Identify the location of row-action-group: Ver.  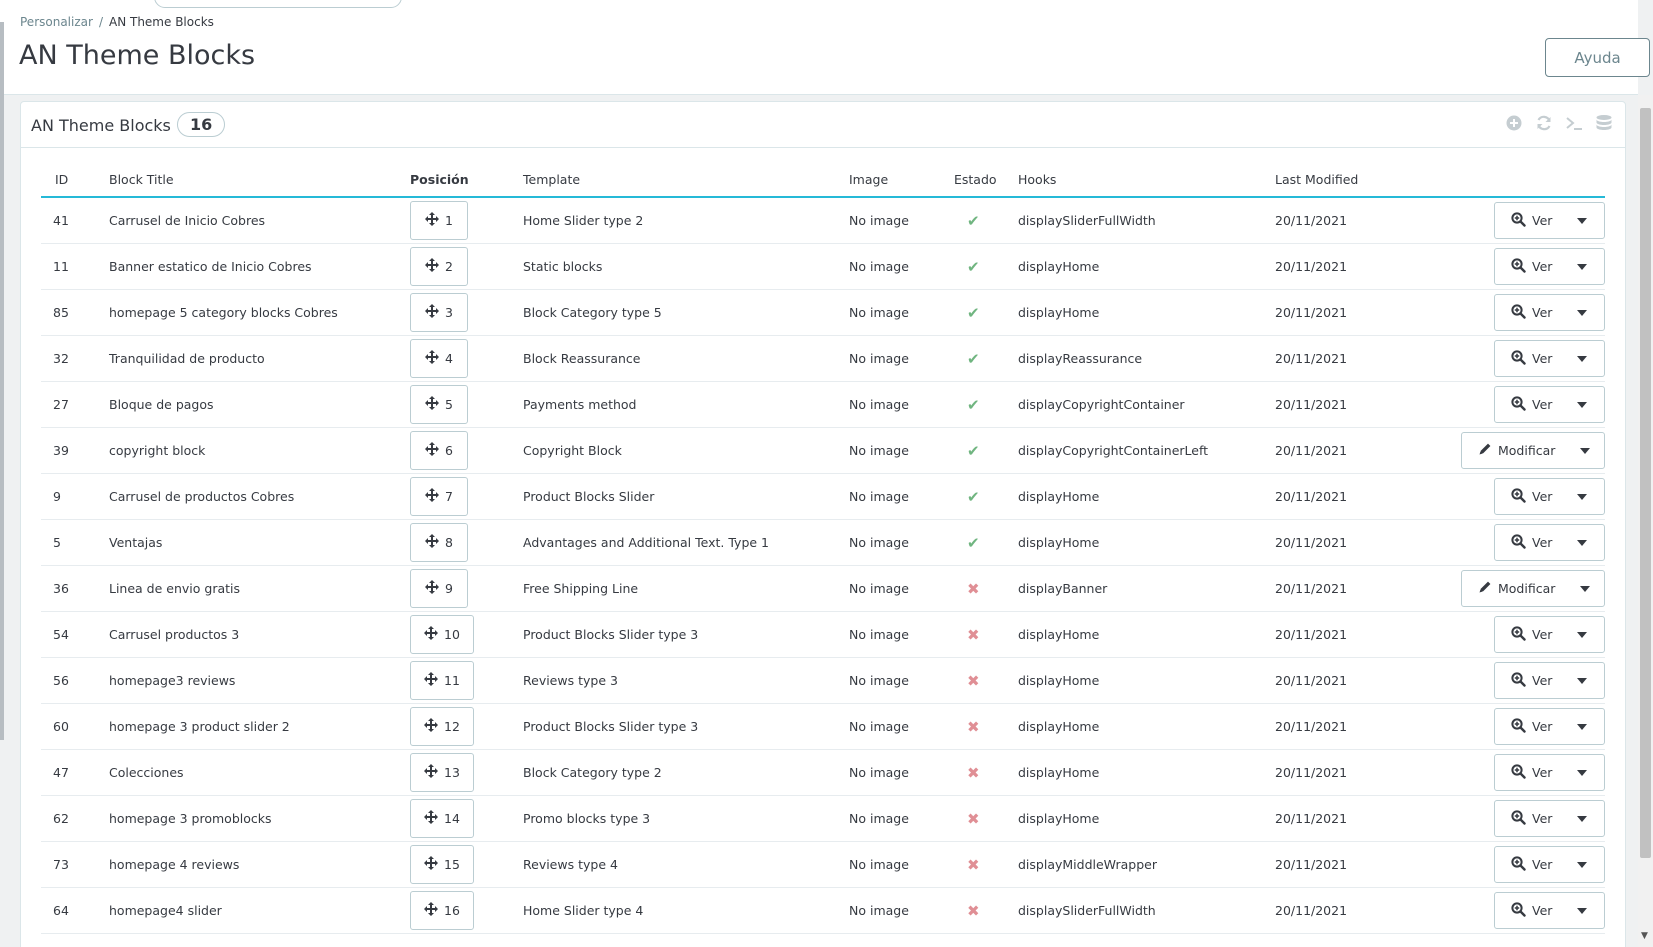
(1549, 220).